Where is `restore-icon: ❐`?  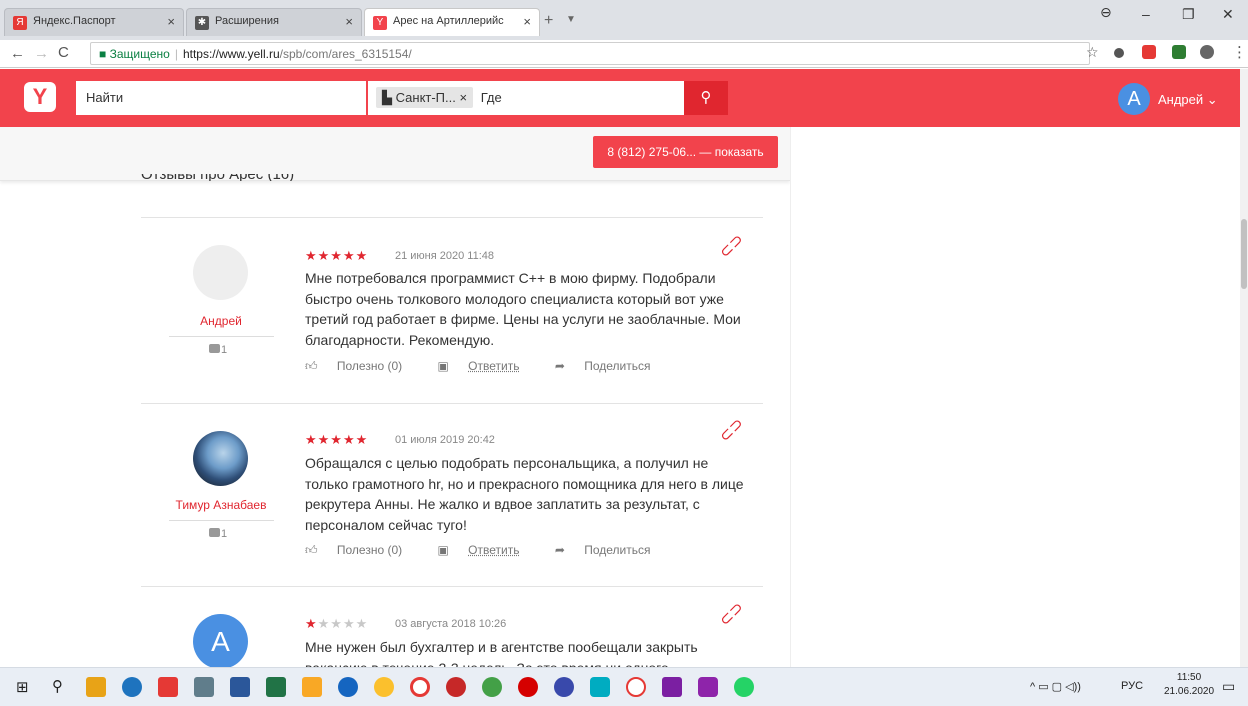
restore-icon: ❐ is located at coordinates (1188, 14).